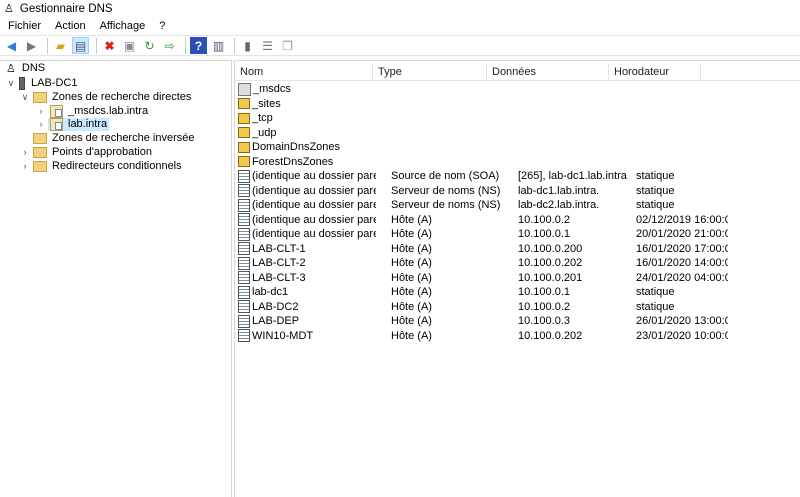  What do you see at coordinates (11, 68) in the screenshot?
I see `dns-icon: ♙` at bounding box center [11, 68].